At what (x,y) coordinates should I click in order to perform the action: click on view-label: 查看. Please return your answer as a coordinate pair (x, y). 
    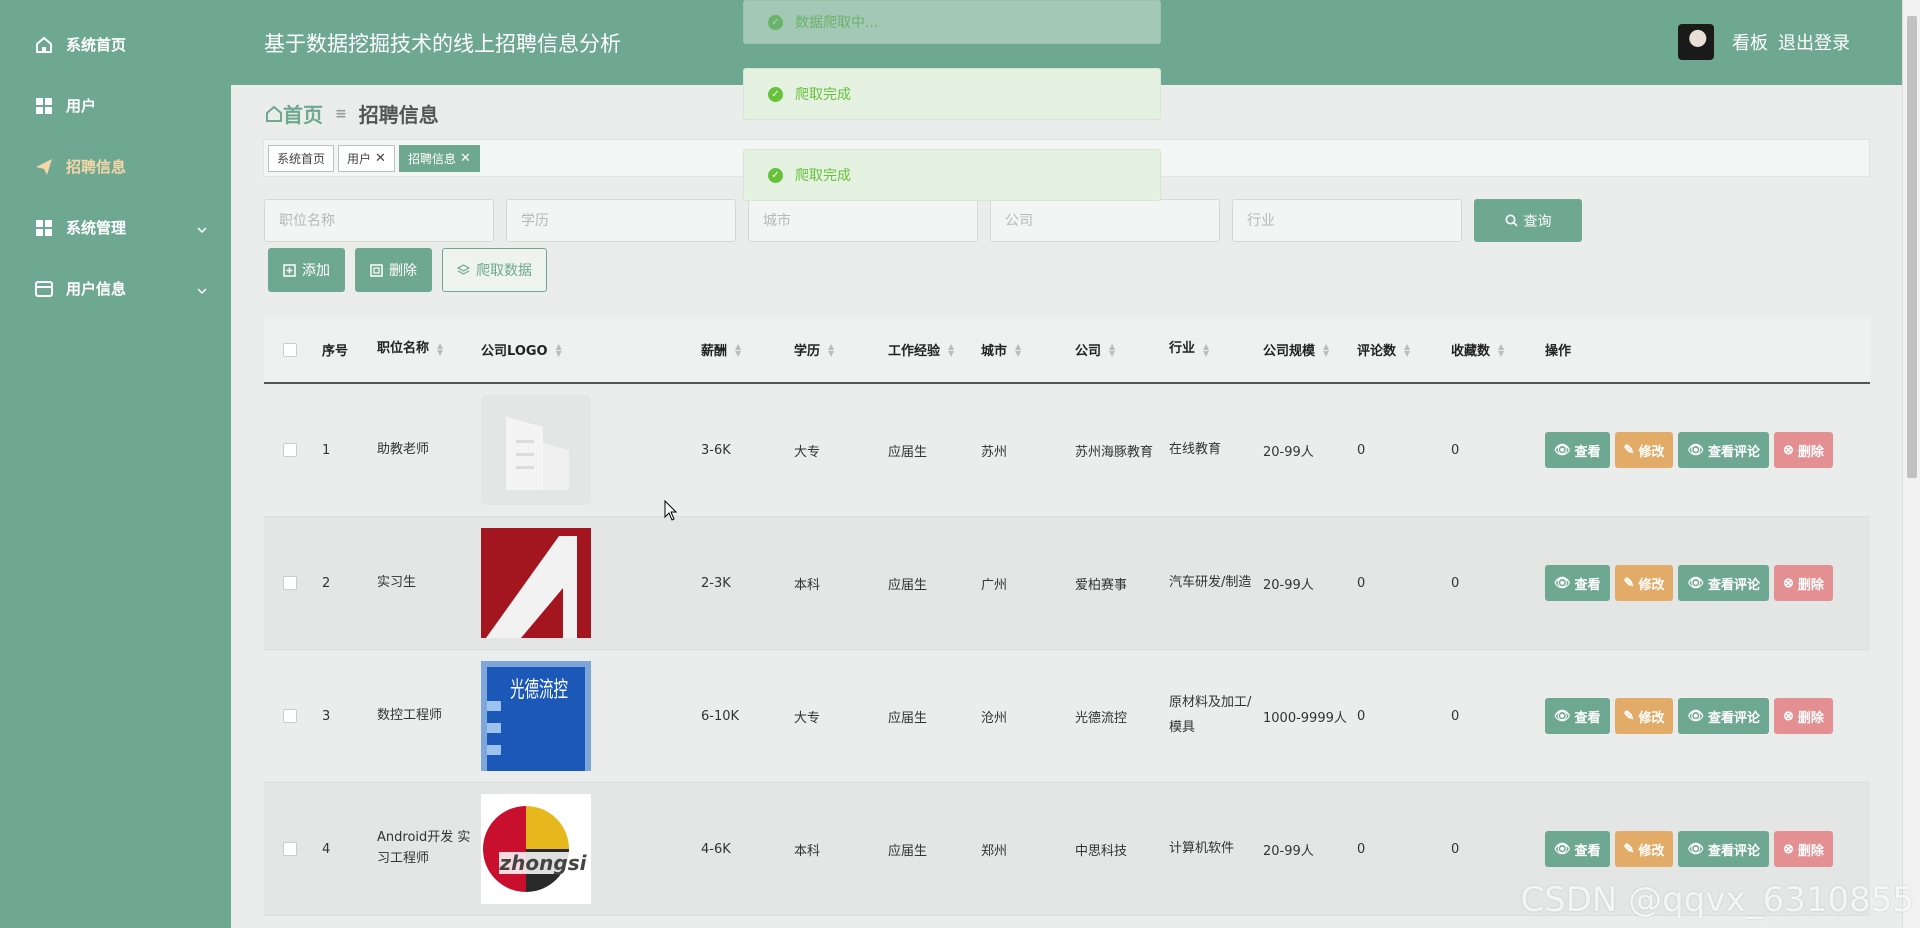
    Looking at the image, I should click on (1587, 584).